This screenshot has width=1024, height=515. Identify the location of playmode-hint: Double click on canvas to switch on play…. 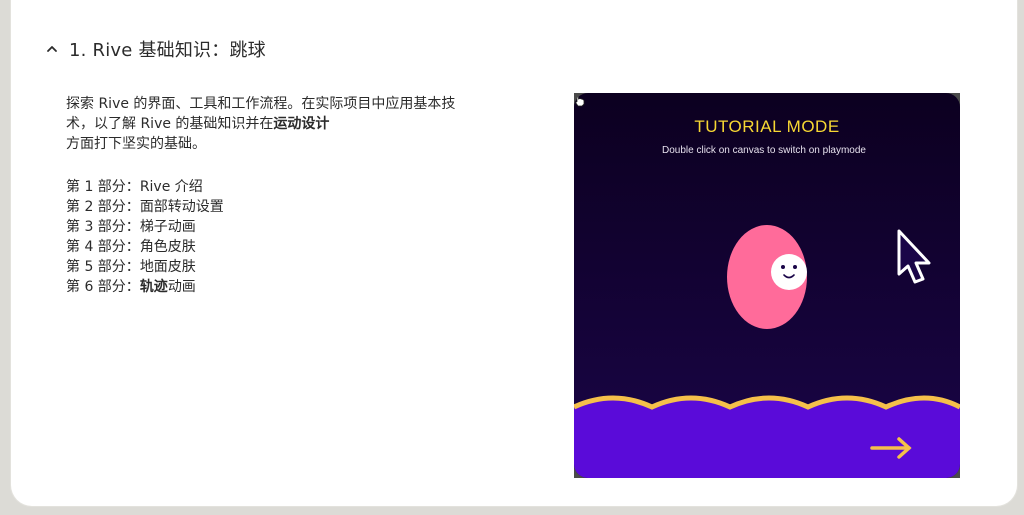
(764, 150).